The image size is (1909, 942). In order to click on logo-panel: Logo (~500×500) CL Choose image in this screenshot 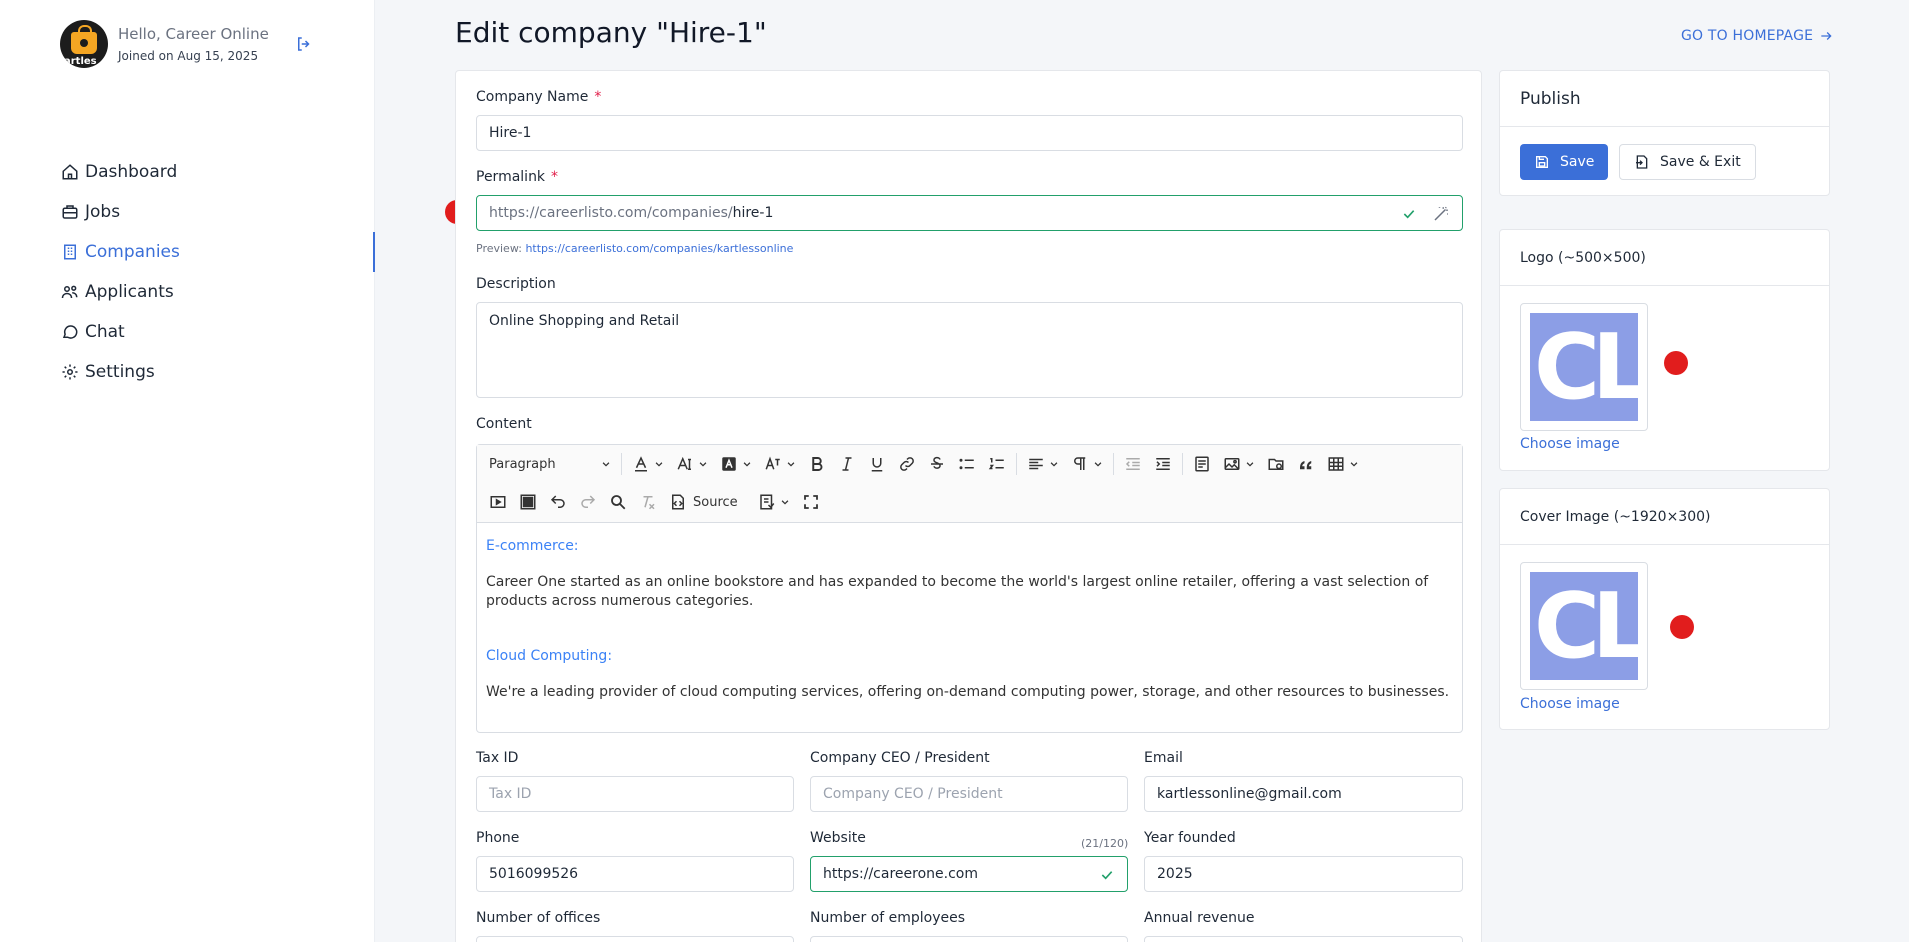, I will do `click(1664, 350)`.